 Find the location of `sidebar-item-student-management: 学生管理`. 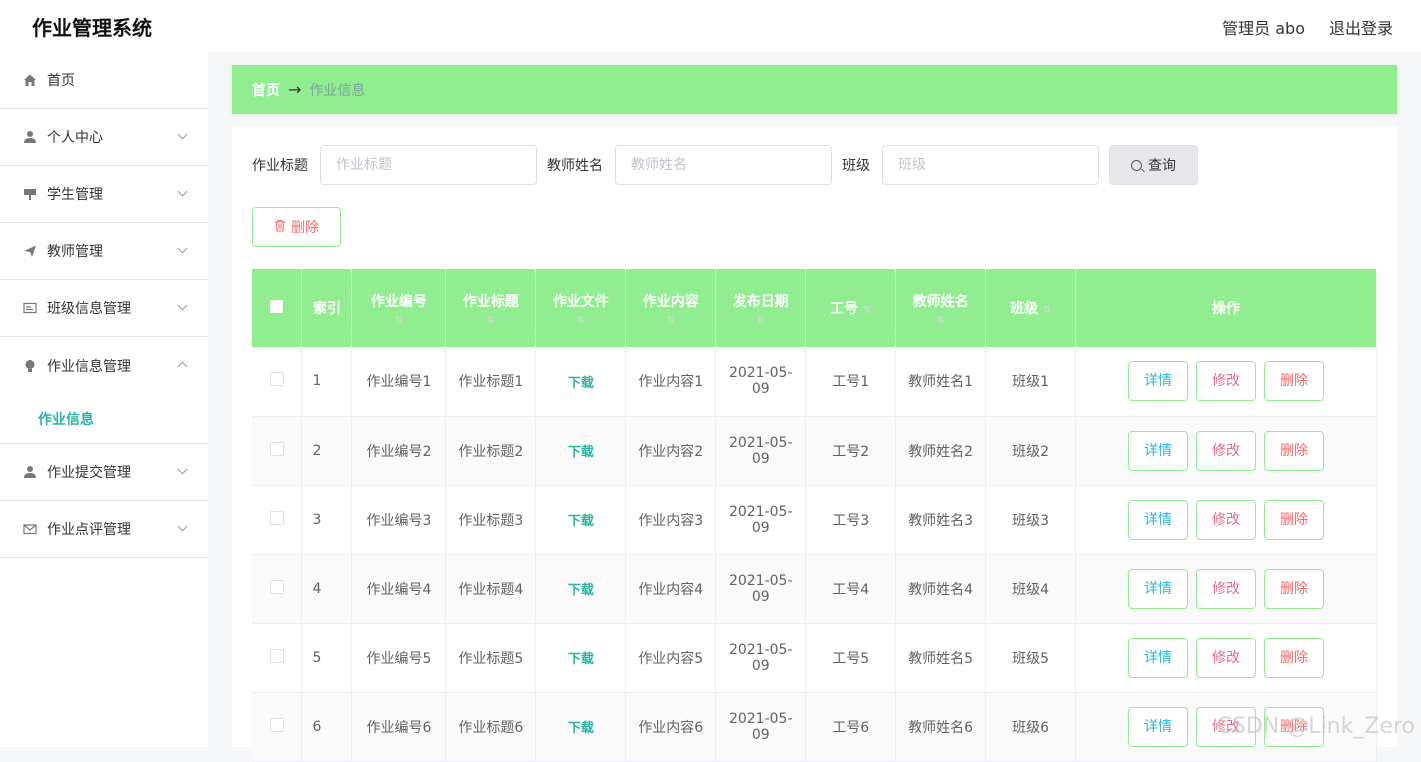

sidebar-item-student-management: 学生管理 is located at coordinates (104, 194).